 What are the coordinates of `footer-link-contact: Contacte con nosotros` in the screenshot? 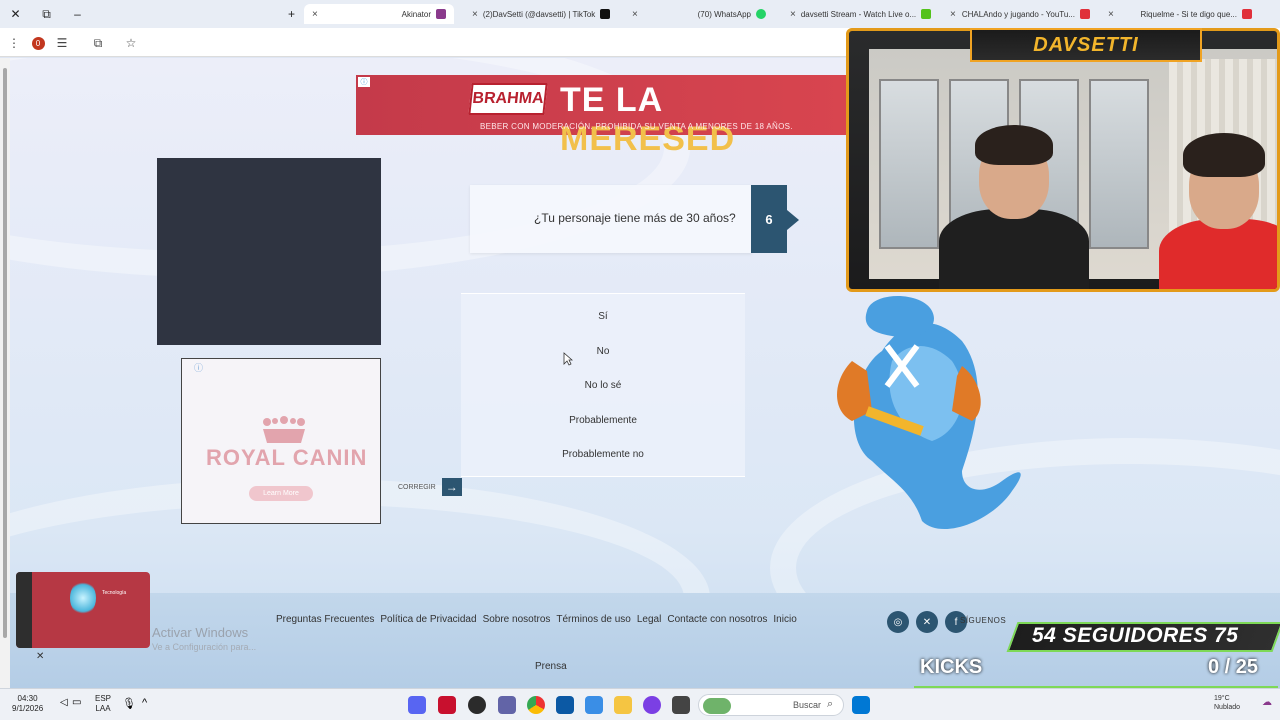 It's located at (717, 619).